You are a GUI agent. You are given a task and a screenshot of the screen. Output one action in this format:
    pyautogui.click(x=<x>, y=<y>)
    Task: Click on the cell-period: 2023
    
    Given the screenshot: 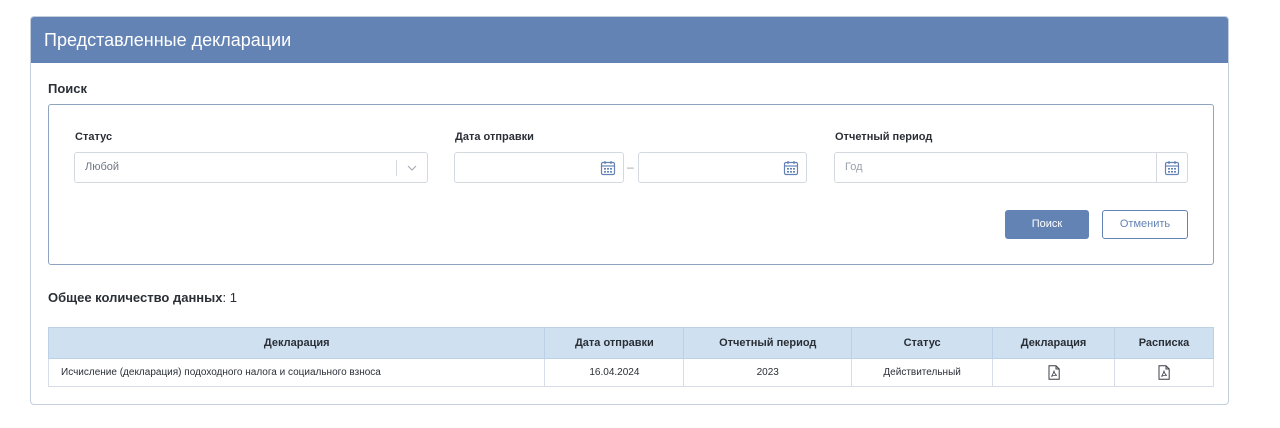 What is the action you would take?
    pyautogui.click(x=768, y=372)
    